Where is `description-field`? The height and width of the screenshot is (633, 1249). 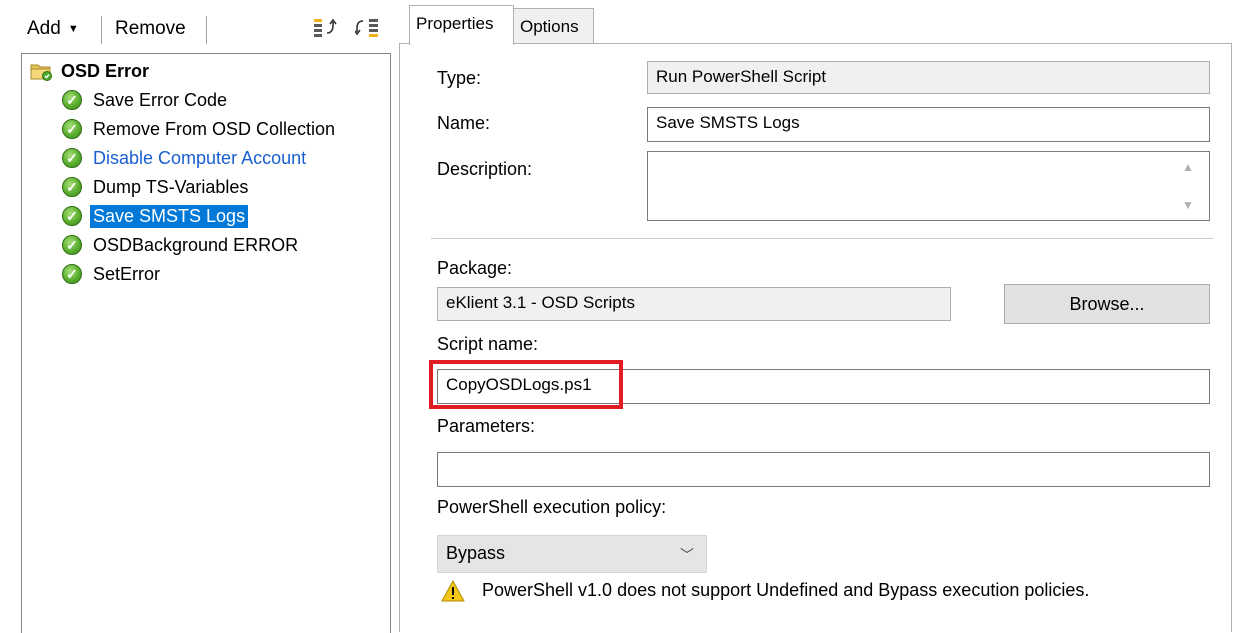
description-field is located at coordinates (928, 186).